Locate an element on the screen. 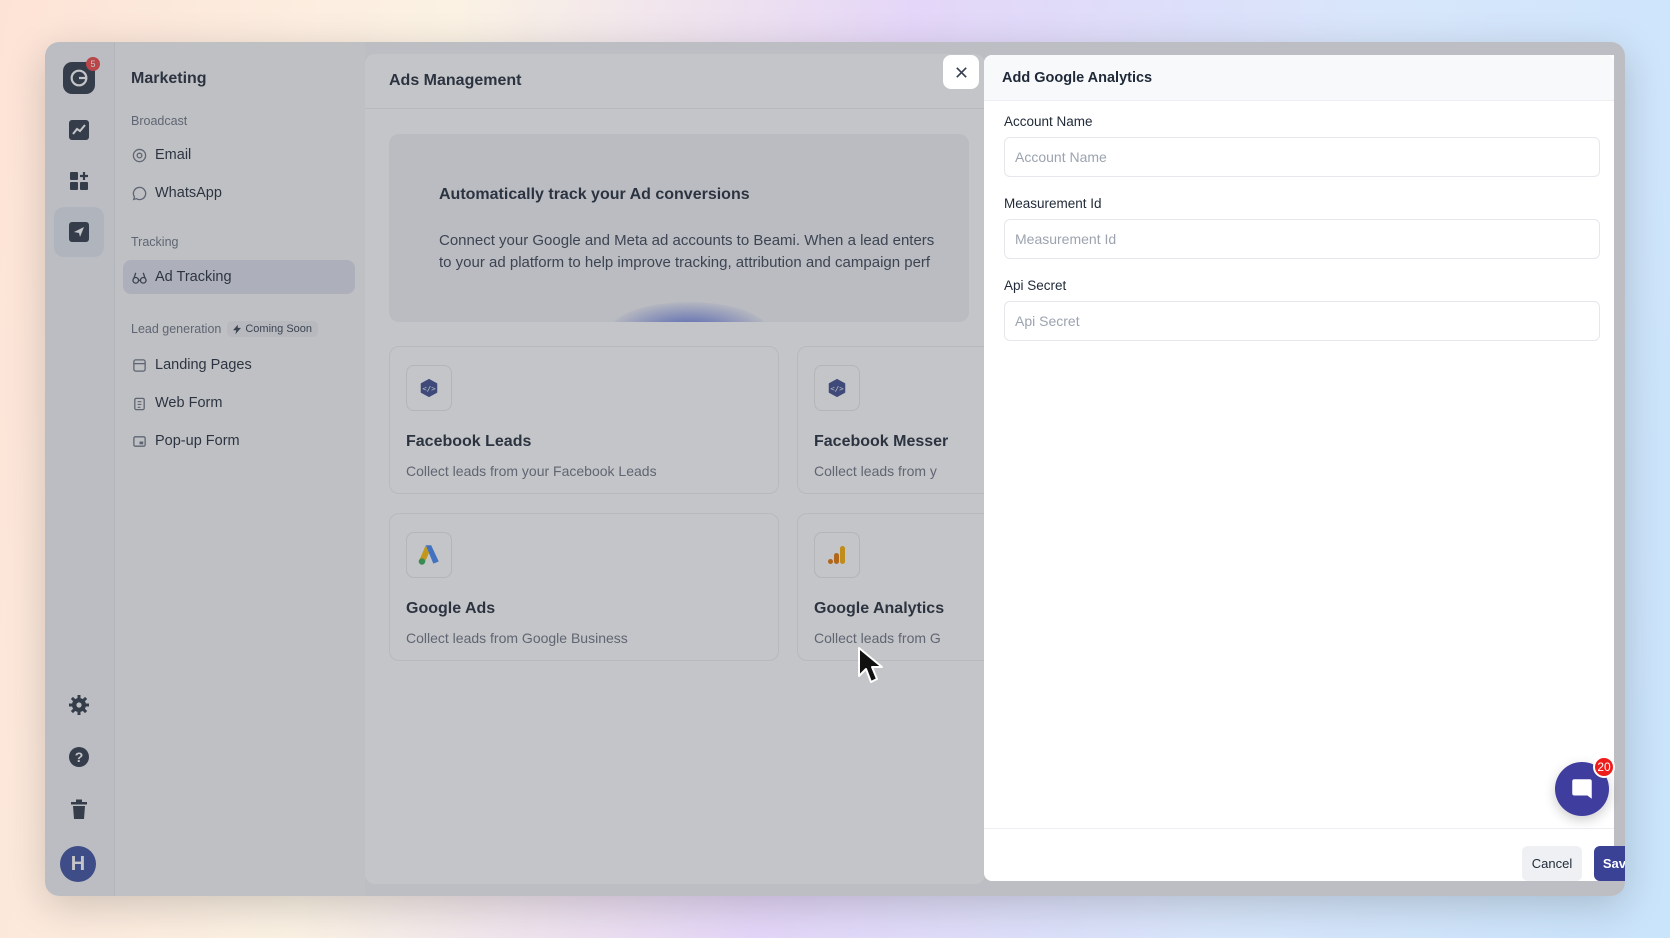 Image resolution: width=1670 pixels, height=938 pixels. measurement-id-input is located at coordinates (1302, 239).